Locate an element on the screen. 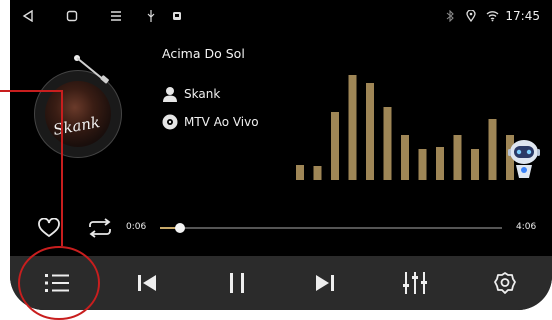 The height and width of the screenshot is (320, 552). heart-icon is located at coordinates (49, 228).